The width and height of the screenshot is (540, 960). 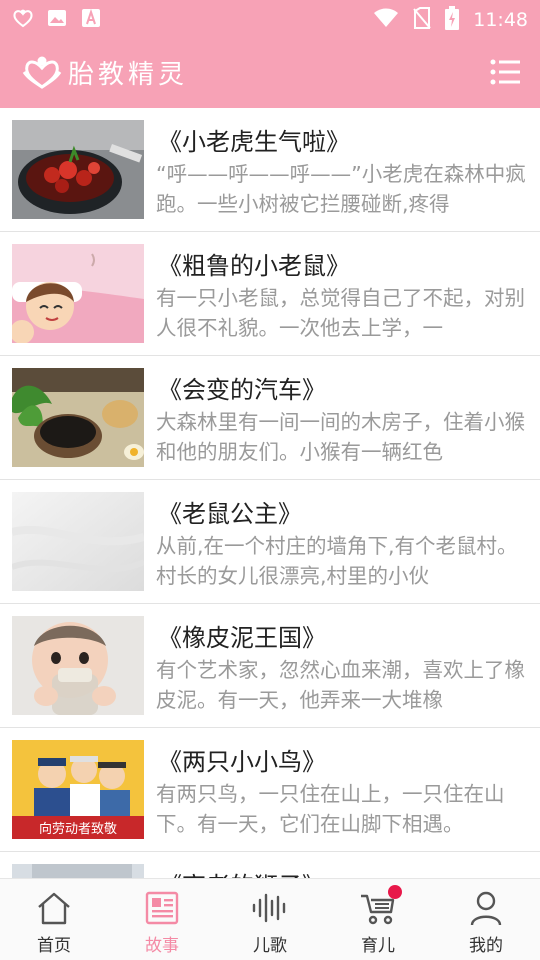 I want to click on list-menu-icon, so click(x=505, y=72).